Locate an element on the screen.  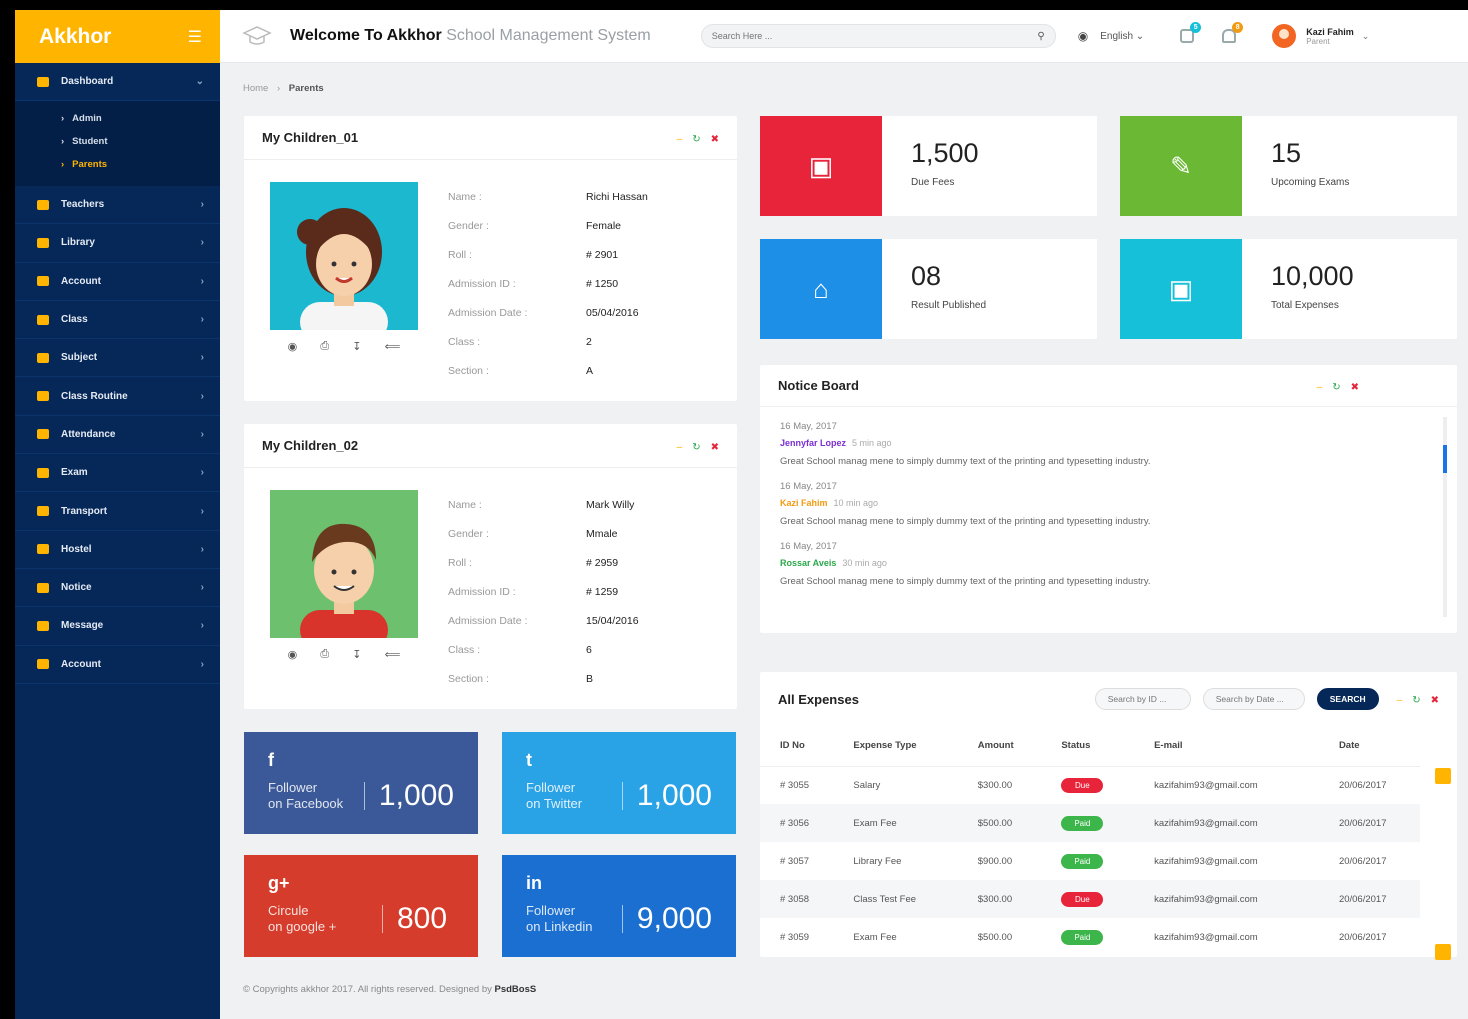
submenu-item-parents: › Parents is located at coordinates (140, 164).